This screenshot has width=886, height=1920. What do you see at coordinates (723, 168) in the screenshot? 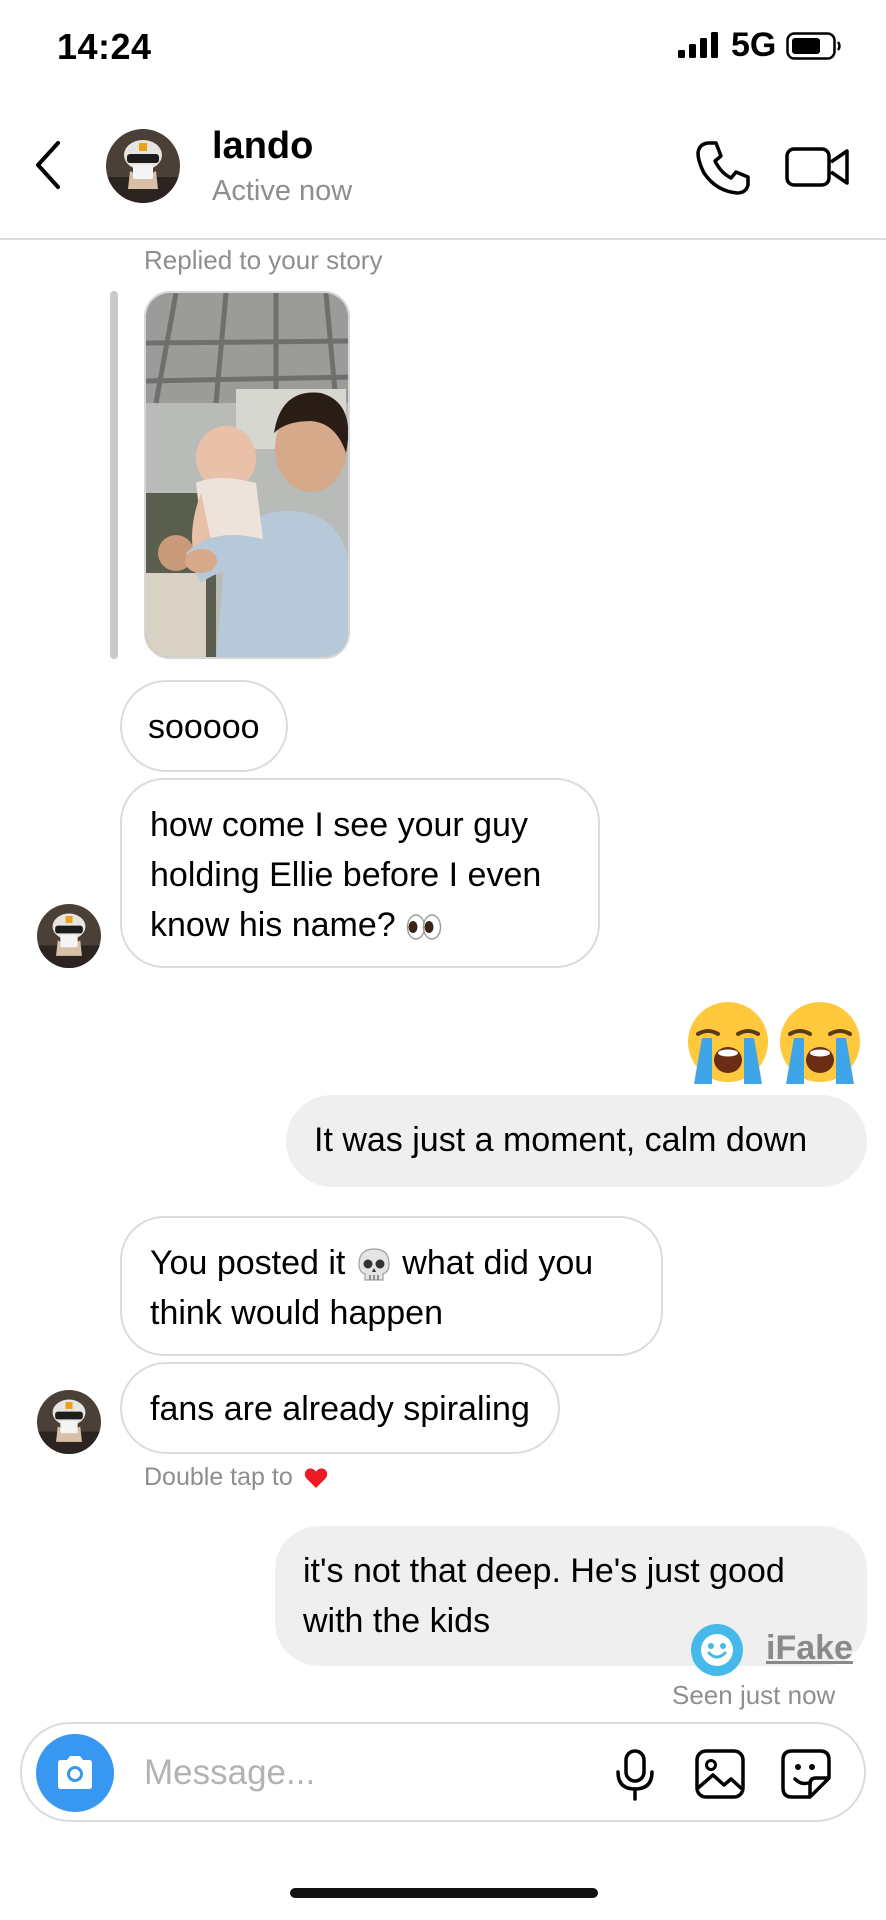
I see `phone-icon` at bounding box center [723, 168].